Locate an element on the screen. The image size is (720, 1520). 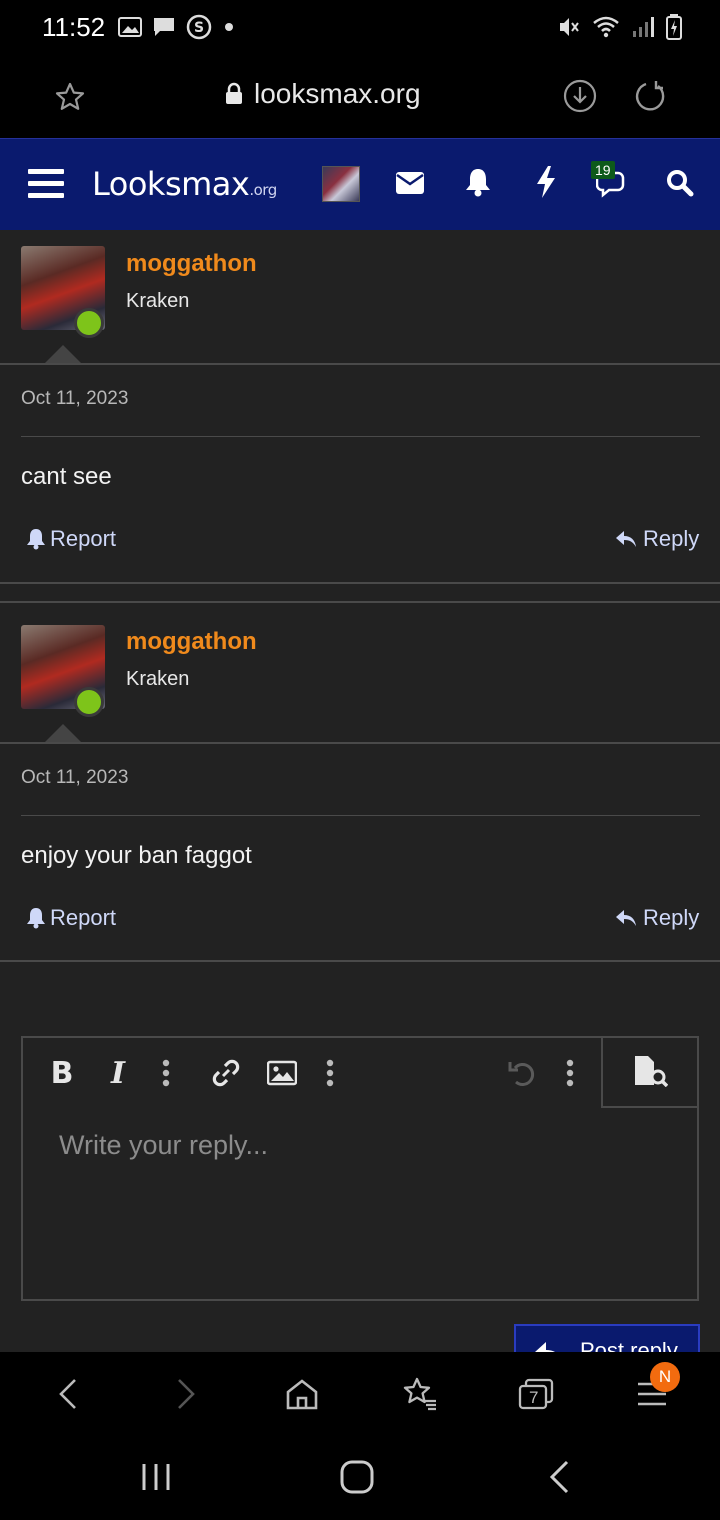
notification-badge: N is located at coordinates (665, 1377).